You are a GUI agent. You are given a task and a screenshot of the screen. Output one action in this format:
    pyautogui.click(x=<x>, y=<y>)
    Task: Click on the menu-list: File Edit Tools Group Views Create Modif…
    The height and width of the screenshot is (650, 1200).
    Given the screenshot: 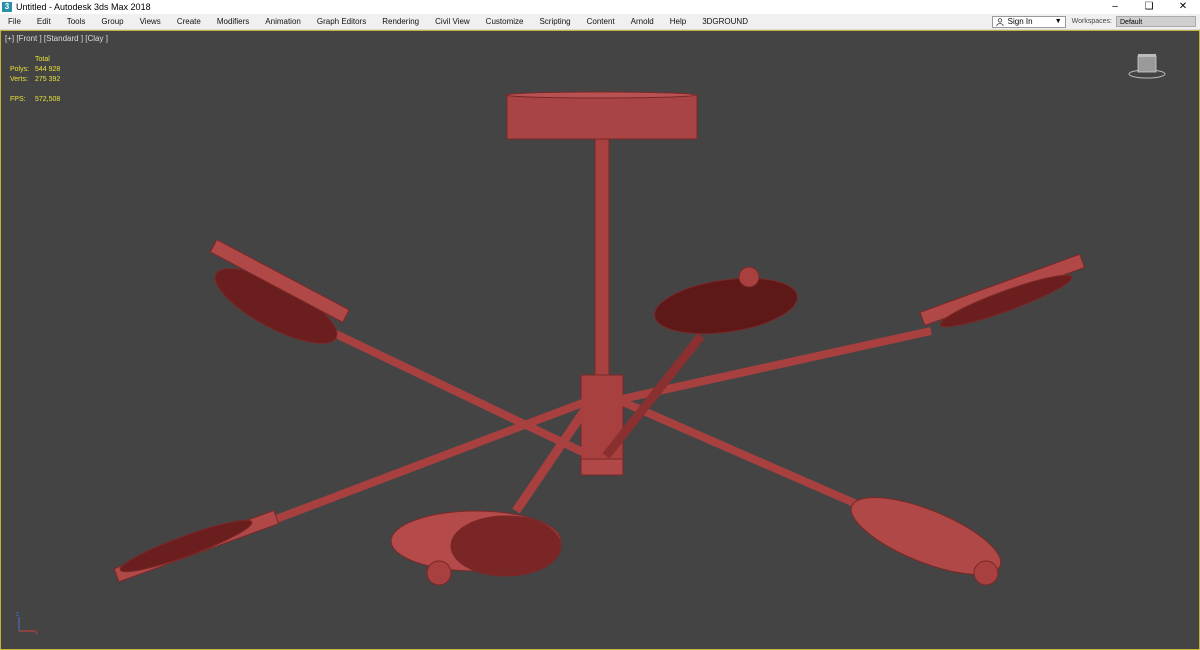 What is the action you would take?
    pyautogui.click(x=496, y=21)
    